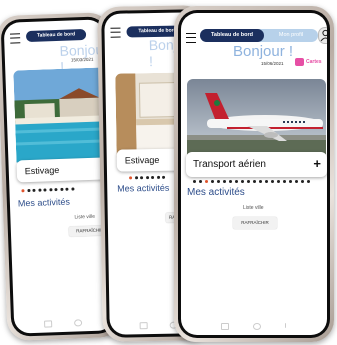 This screenshot has height=345, width=337. I want to click on tab-bar: Tableau de bord Mon profil, so click(259, 35).